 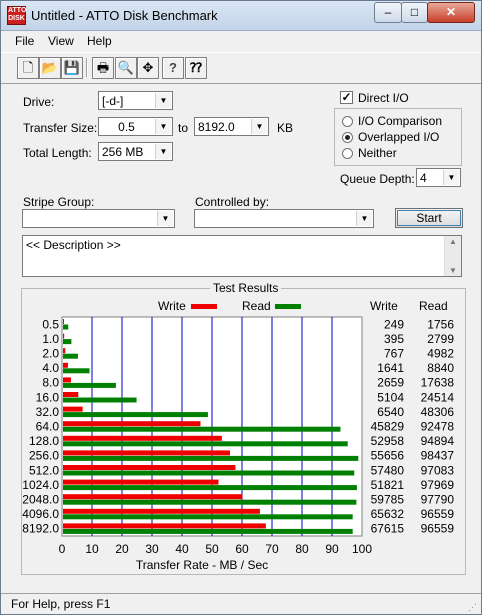 I want to click on read-value: 2799, so click(x=440, y=339).